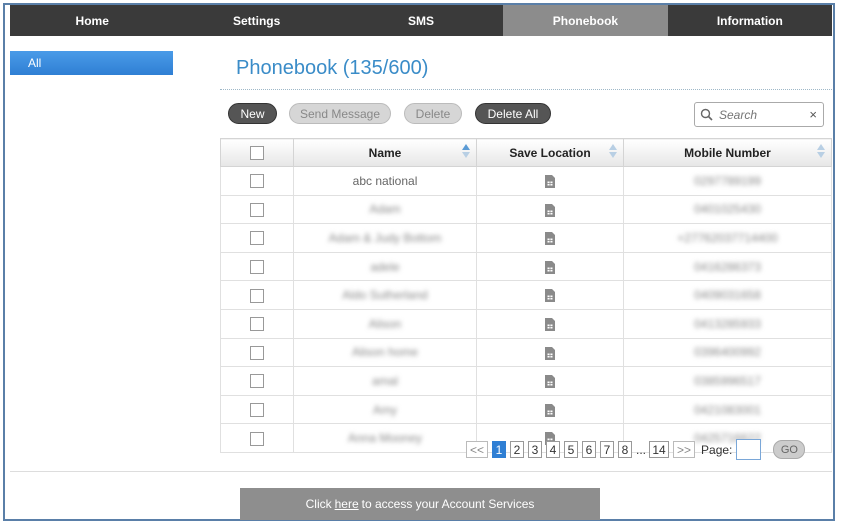  Describe the element at coordinates (727, 352) in the screenshot. I see `mobile-number: 0396400992` at that location.